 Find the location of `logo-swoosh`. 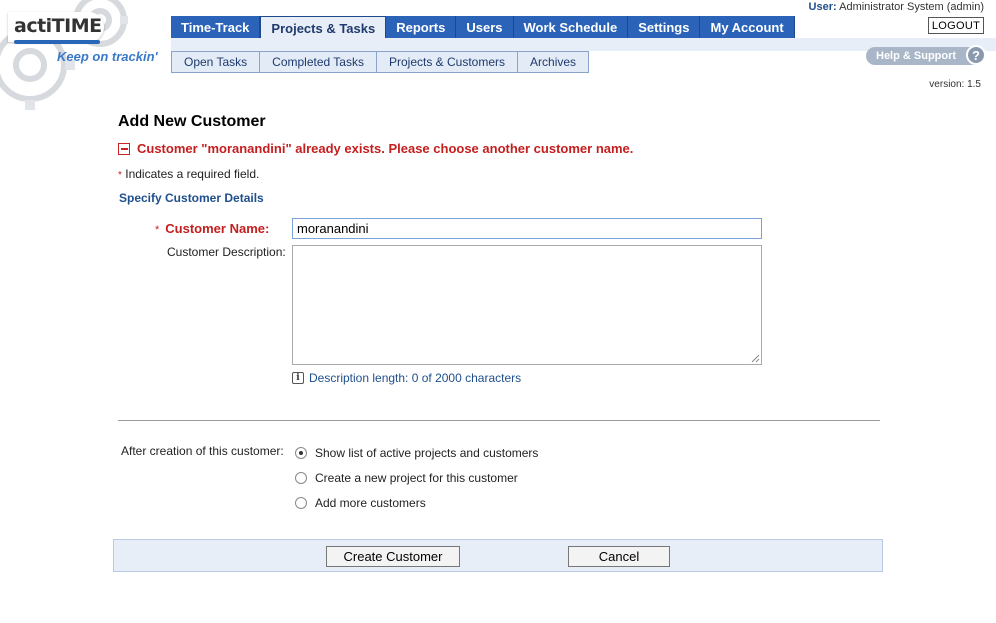

logo-swoosh is located at coordinates (57, 42).